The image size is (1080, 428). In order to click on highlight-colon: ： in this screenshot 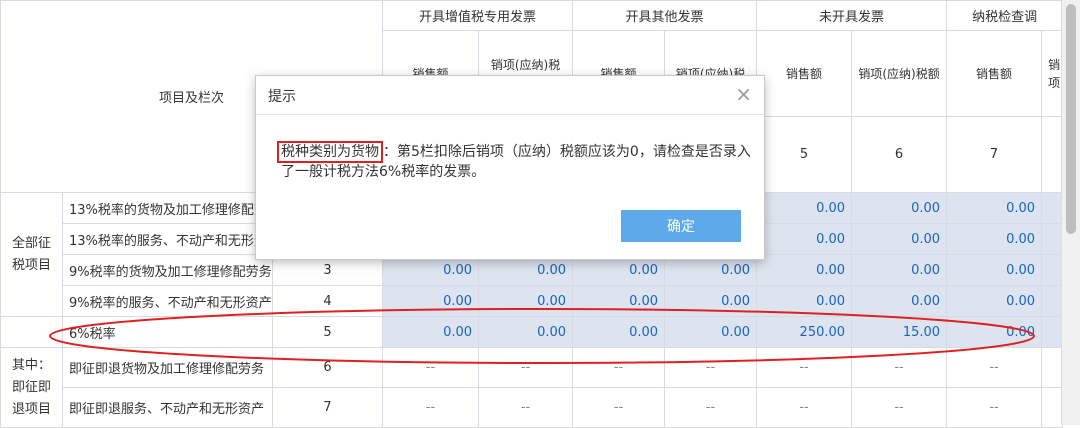, I will do `click(390, 152)`.